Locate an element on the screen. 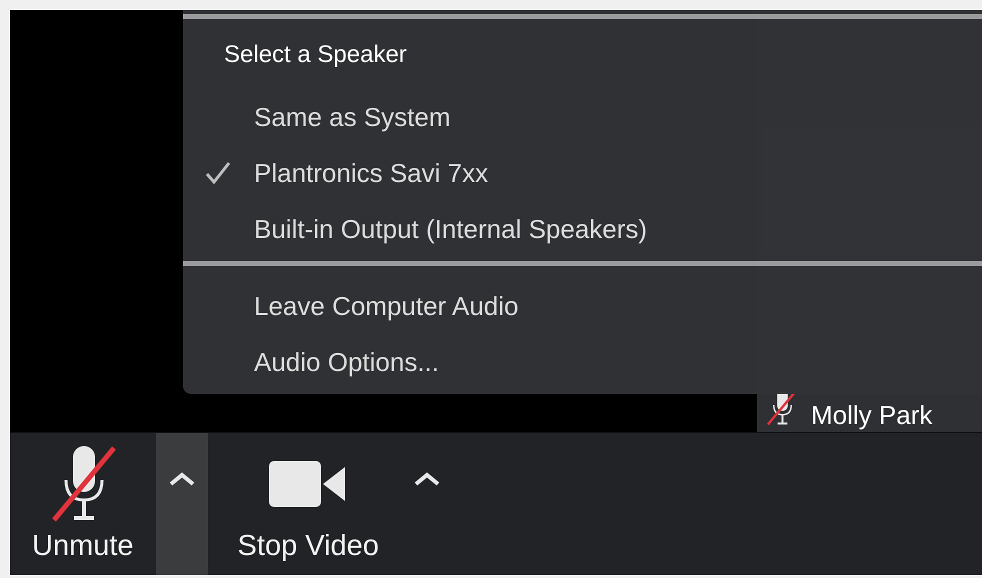 The image size is (982, 578). check-icon is located at coordinates (218, 173).